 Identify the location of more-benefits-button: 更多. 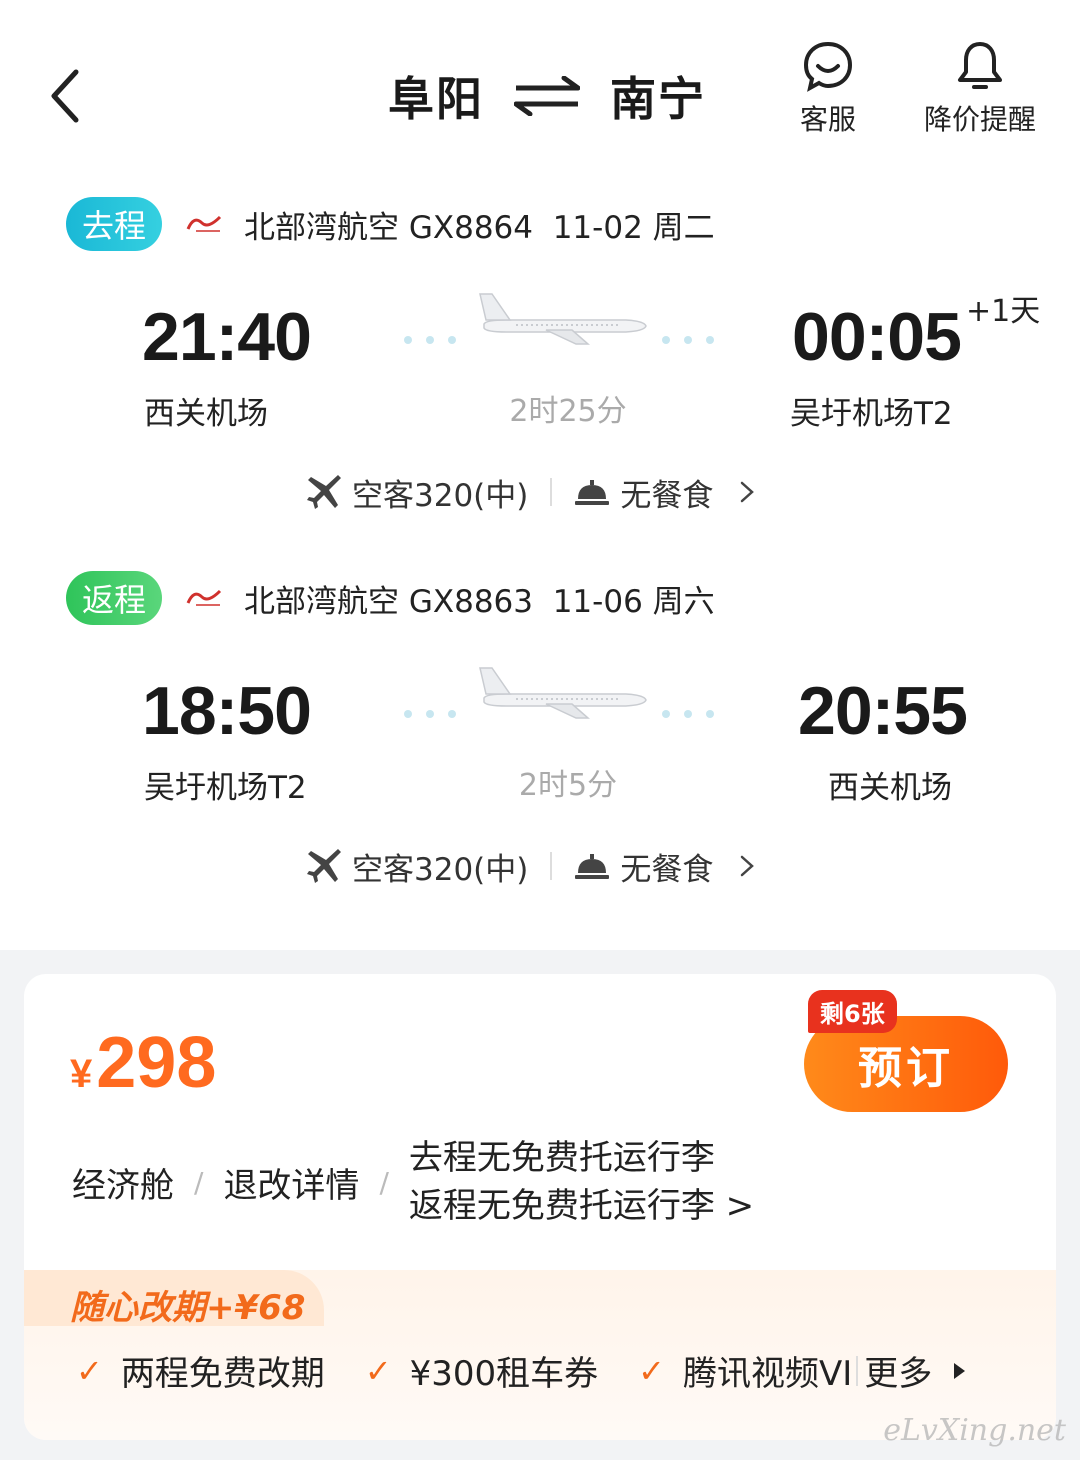
(913, 1370).